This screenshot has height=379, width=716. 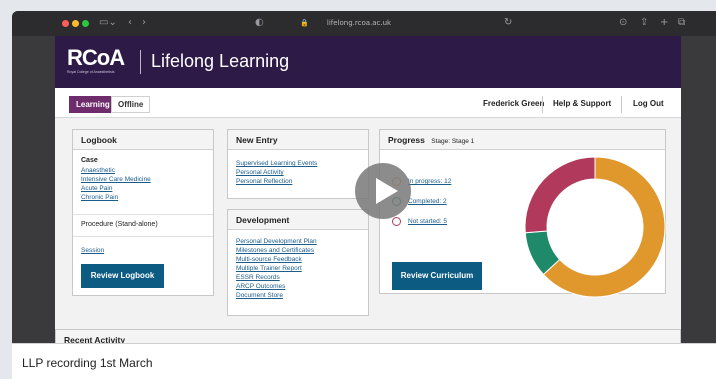 I want to click on video-caption-bar: LLP recording 1st March, so click(x=364, y=361).